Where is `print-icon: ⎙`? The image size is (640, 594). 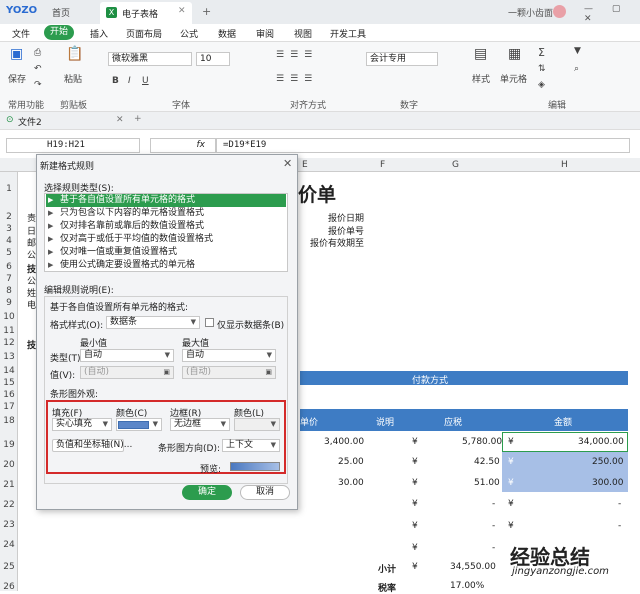
print-icon: ⎙ is located at coordinates (37, 53).